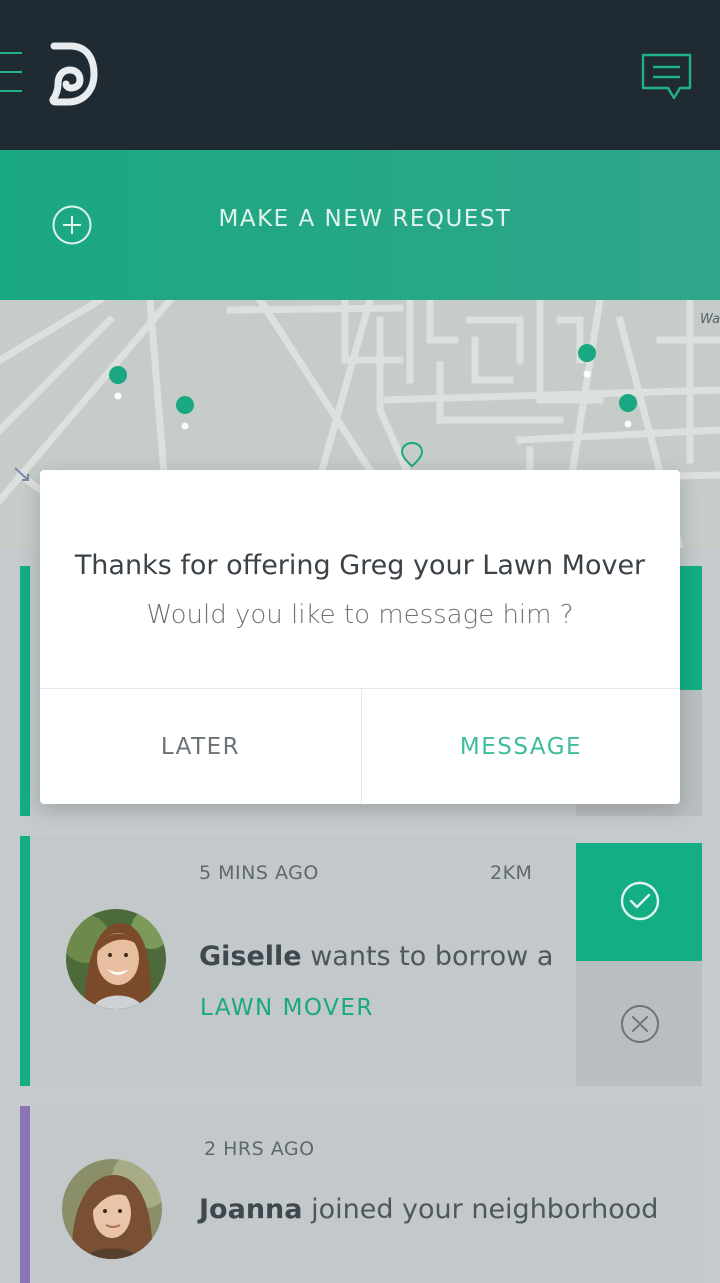 This screenshot has width=720, height=1283. I want to click on messages-icon, so click(667, 77).